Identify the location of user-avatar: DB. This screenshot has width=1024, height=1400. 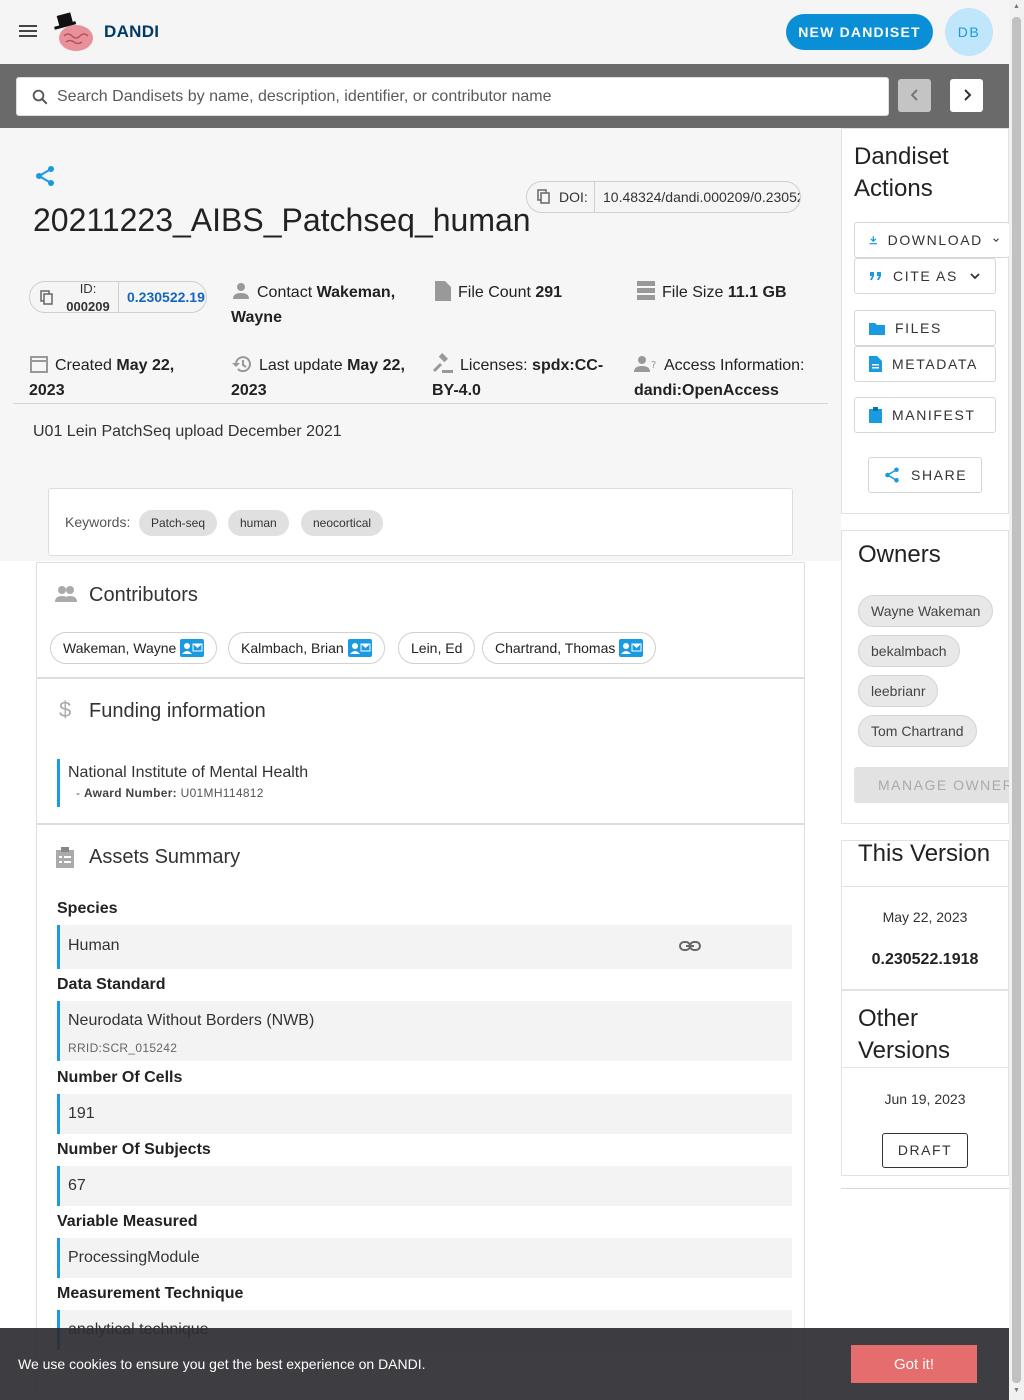
(969, 32).